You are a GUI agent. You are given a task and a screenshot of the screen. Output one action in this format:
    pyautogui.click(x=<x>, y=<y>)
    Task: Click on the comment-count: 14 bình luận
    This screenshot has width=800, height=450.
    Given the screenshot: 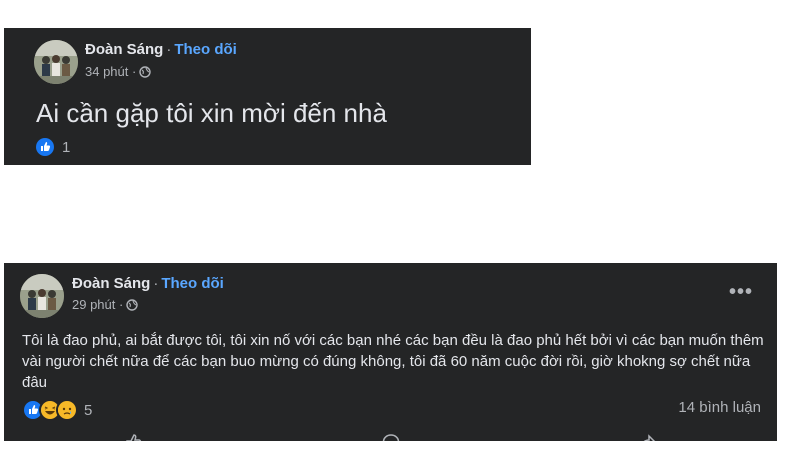 What is the action you would take?
    pyautogui.click(x=719, y=407)
    